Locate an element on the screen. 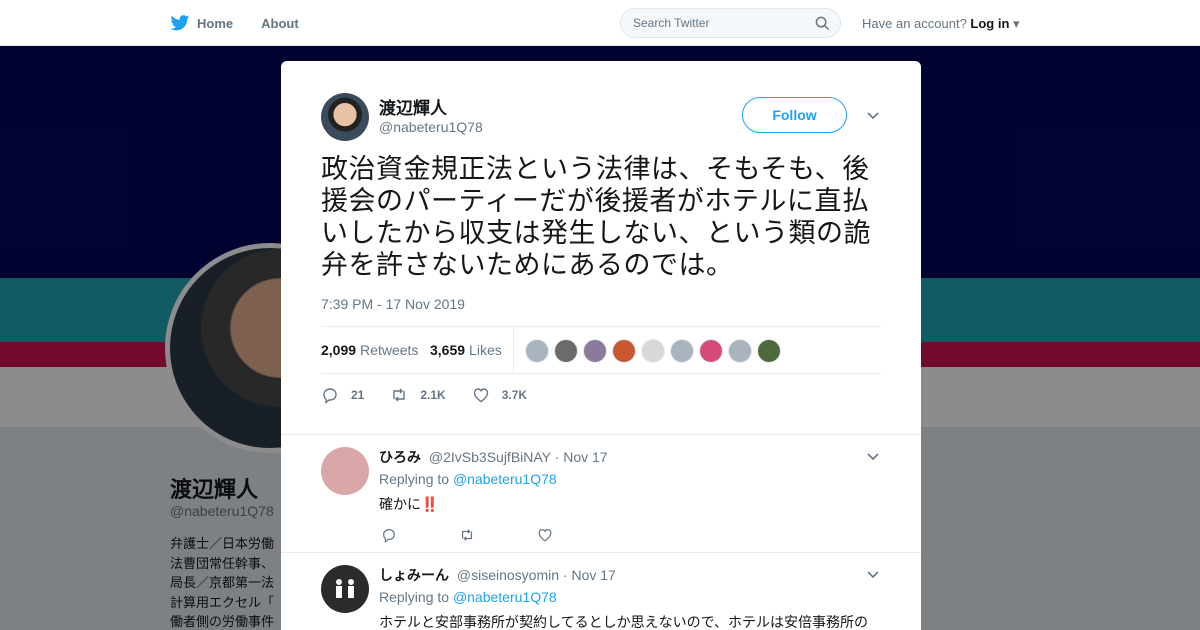  search-input: Search Twitter is located at coordinates (730, 23).